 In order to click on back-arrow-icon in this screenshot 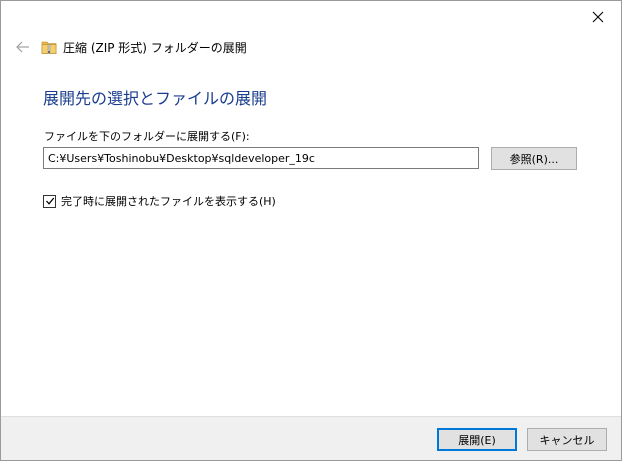, I will do `click(22, 47)`.